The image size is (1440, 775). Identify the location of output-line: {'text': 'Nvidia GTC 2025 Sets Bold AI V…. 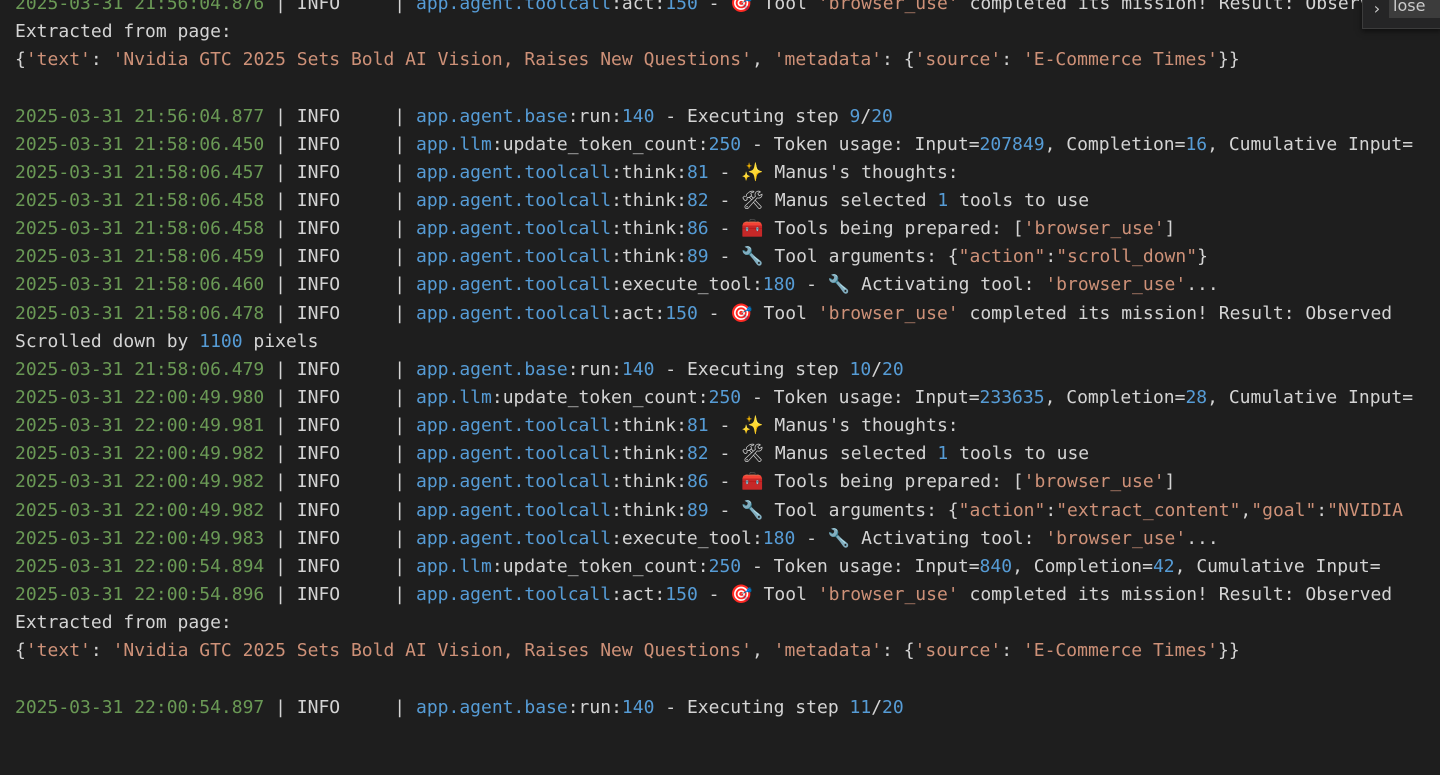
(727, 651).